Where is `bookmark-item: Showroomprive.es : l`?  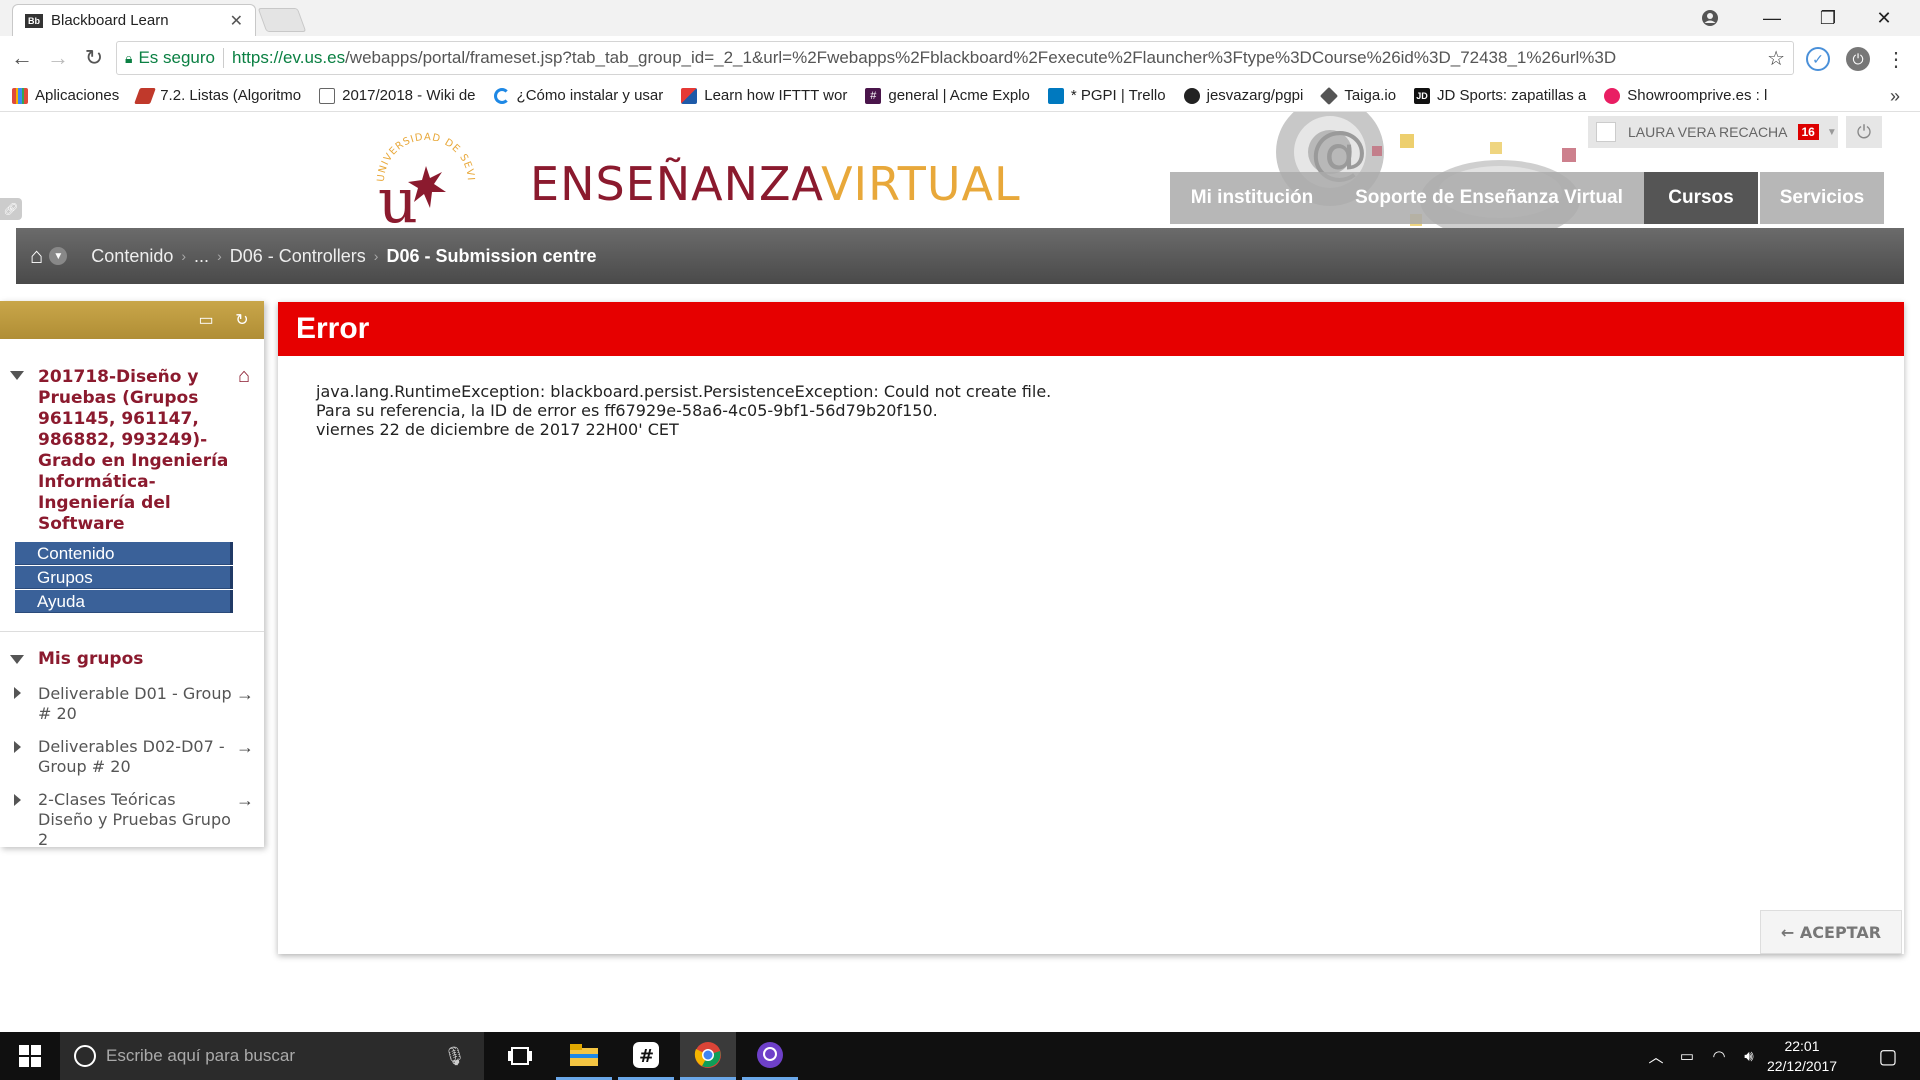
bookmark-item: Showroomprive.es : l is located at coordinates (1685, 95).